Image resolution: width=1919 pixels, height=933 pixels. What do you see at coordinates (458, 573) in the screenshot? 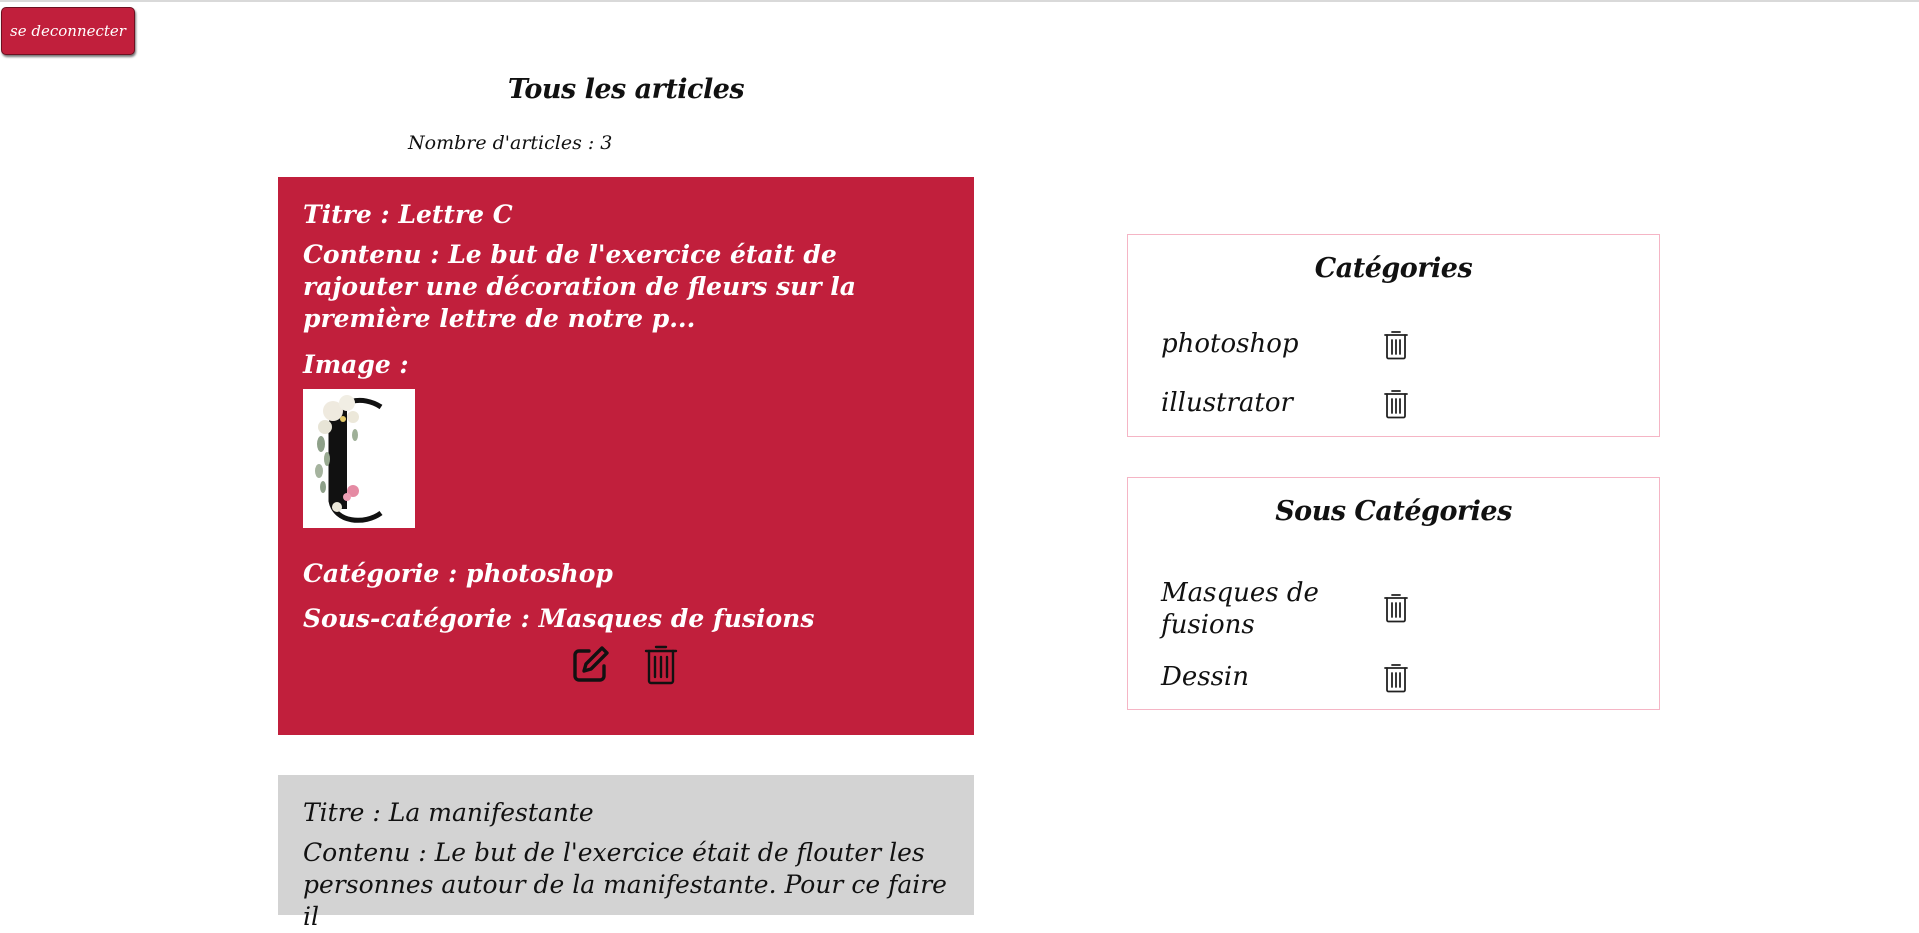
I see `article-category: Catégorie : photoshop` at bounding box center [458, 573].